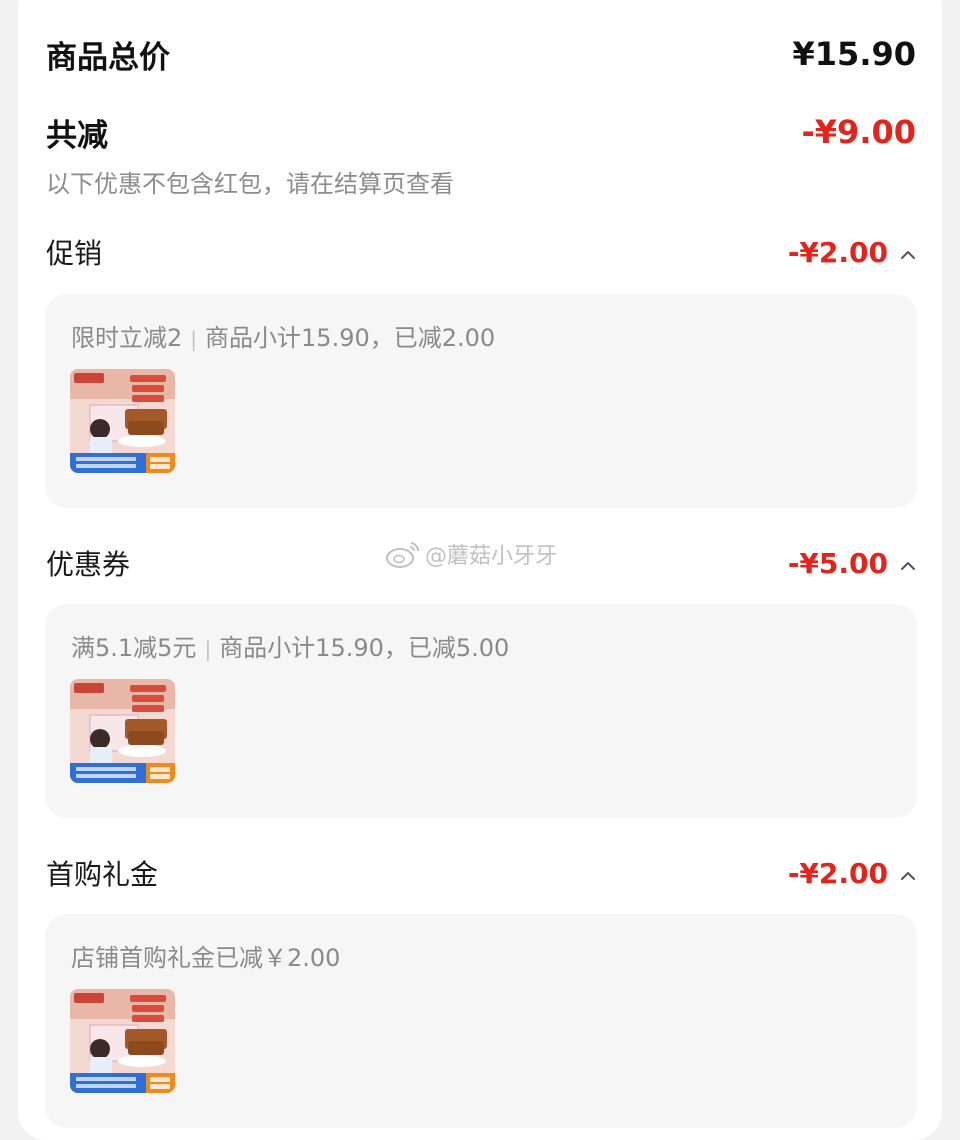 This screenshot has width=960, height=1140. What do you see at coordinates (127, 338) in the screenshot?
I see `detail-main: 限时立减2` at bounding box center [127, 338].